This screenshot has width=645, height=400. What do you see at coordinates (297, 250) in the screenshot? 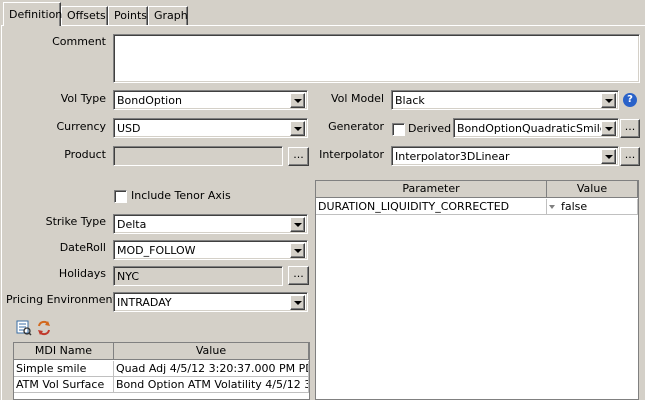
I see `dateroll-dropdown-icon` at bounding box center [297, 250].